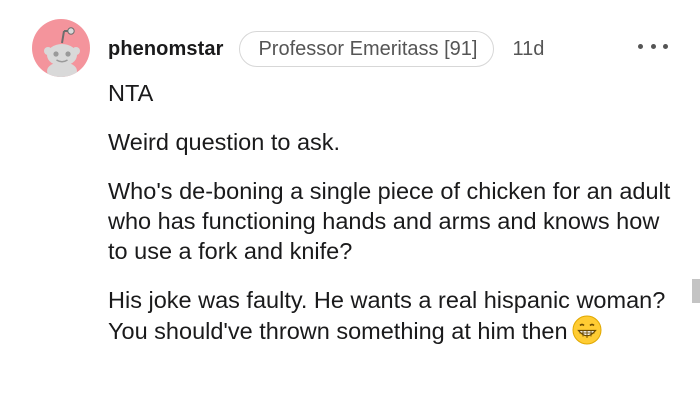  What do you see at coordinates (587, 333) in the screenshot?
I see `grinning-face-icon` at bounding box center [587, 333].